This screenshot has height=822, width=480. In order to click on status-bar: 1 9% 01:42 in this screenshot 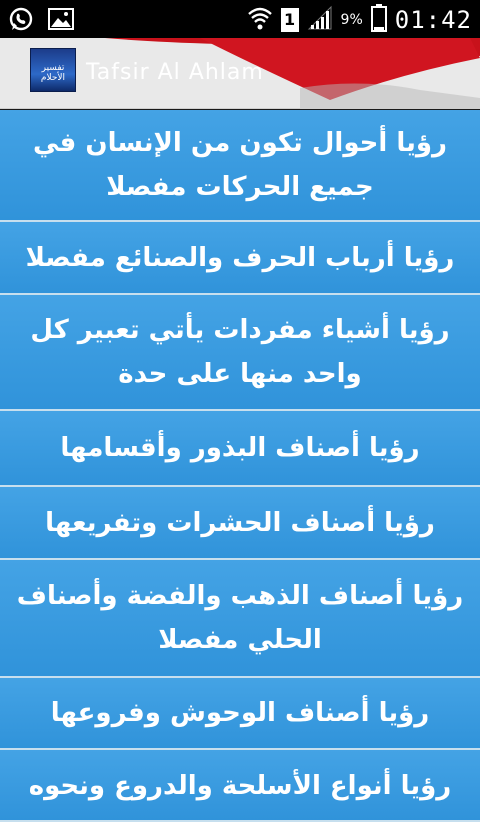, I will do `click(240, 19)`.